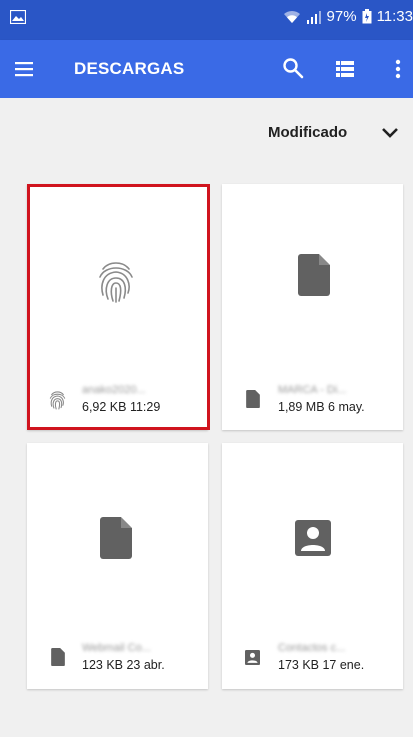 The height and width of the screenshot is (737, 413). I want to click on status-bar: 97% 11:33, so click(206, 20).